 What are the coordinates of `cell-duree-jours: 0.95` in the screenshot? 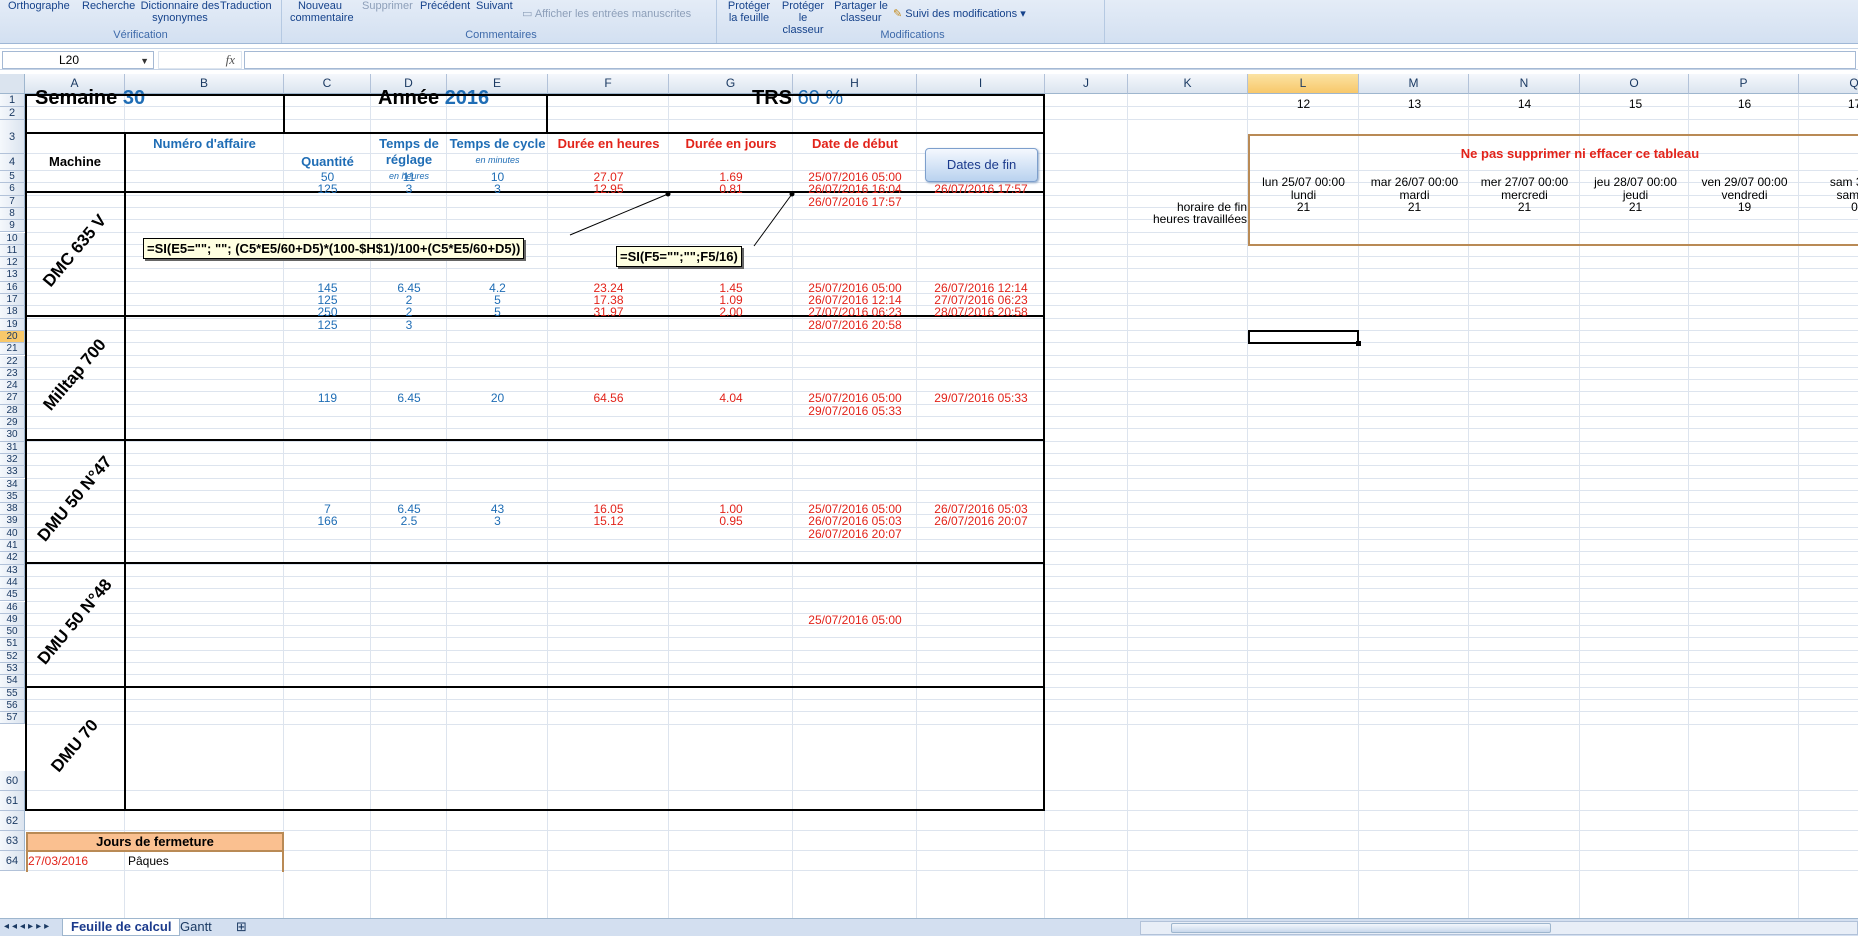 It's located at (731, 521).